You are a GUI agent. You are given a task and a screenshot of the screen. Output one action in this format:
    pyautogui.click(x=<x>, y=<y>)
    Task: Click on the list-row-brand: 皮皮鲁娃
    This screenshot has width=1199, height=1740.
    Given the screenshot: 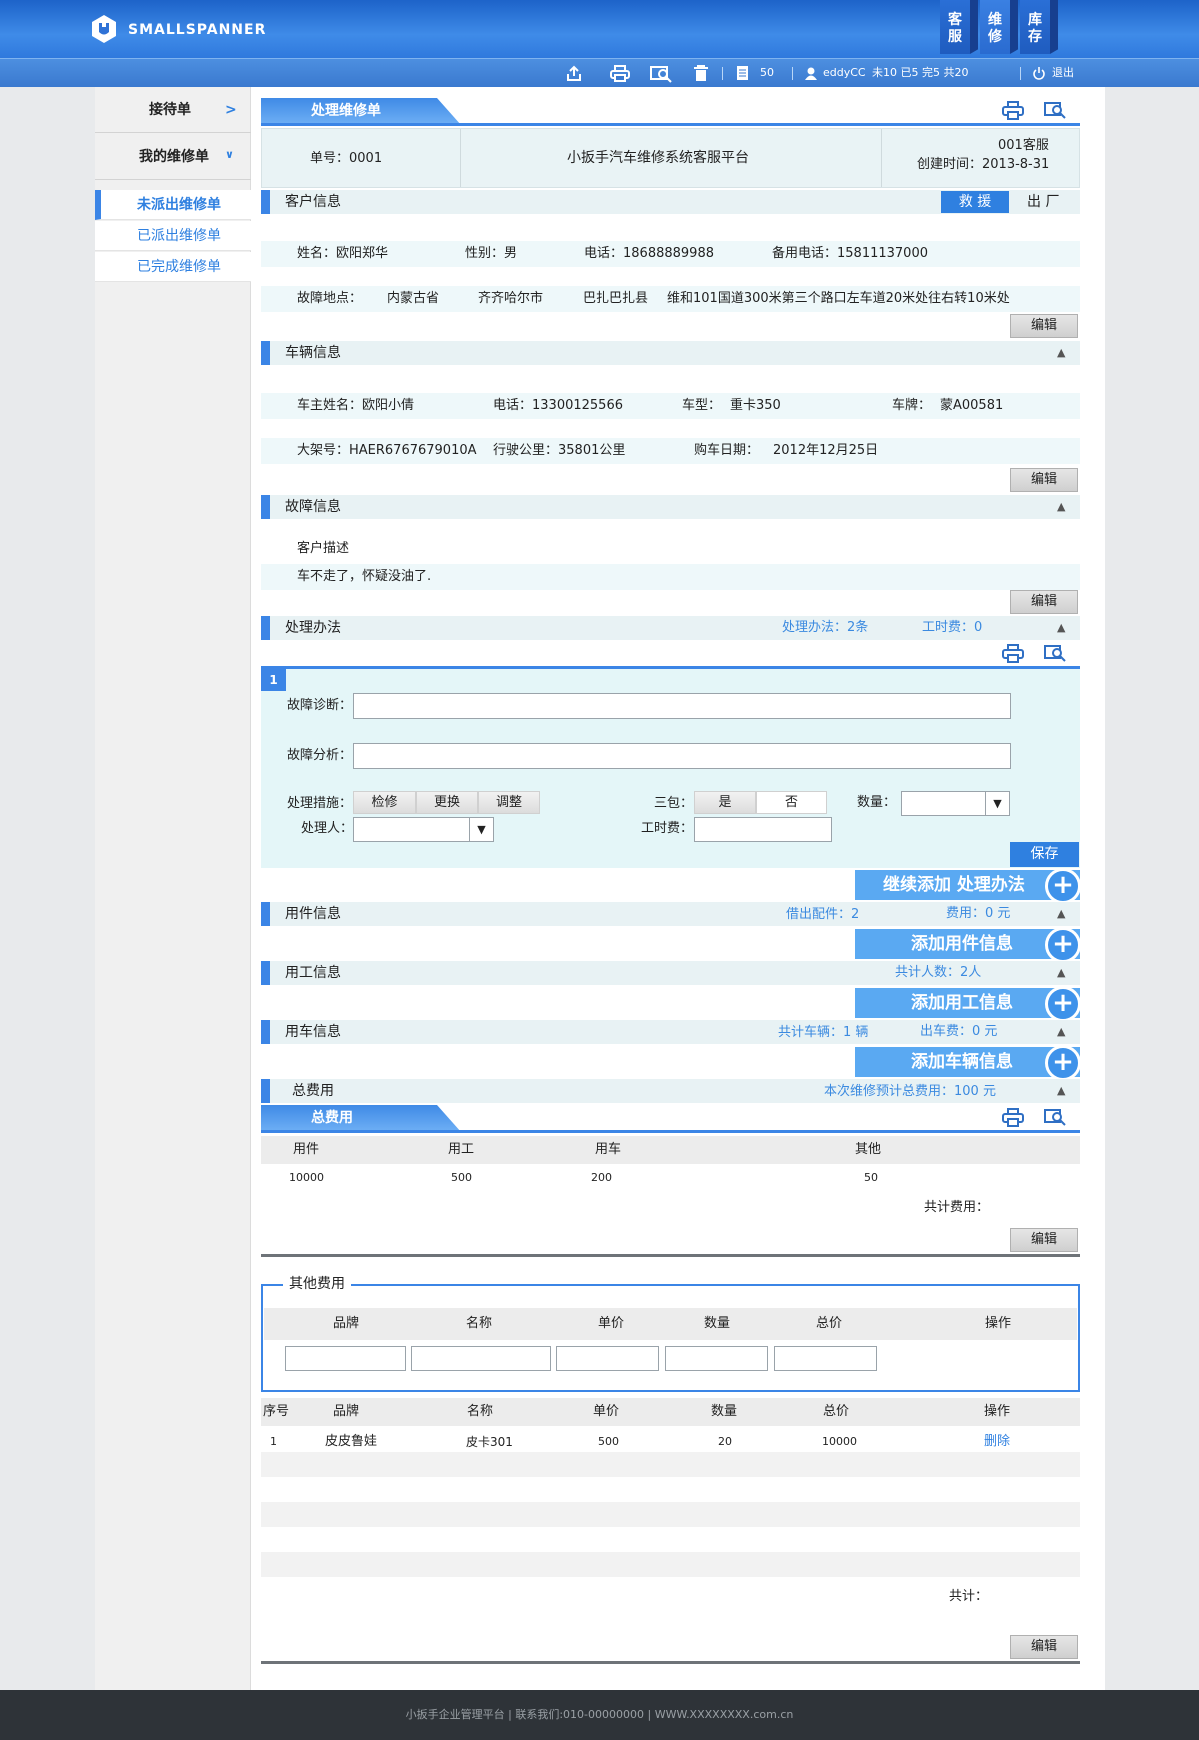 What is the action you would take?
    pyautogui.click(x=351, y=1441)
    